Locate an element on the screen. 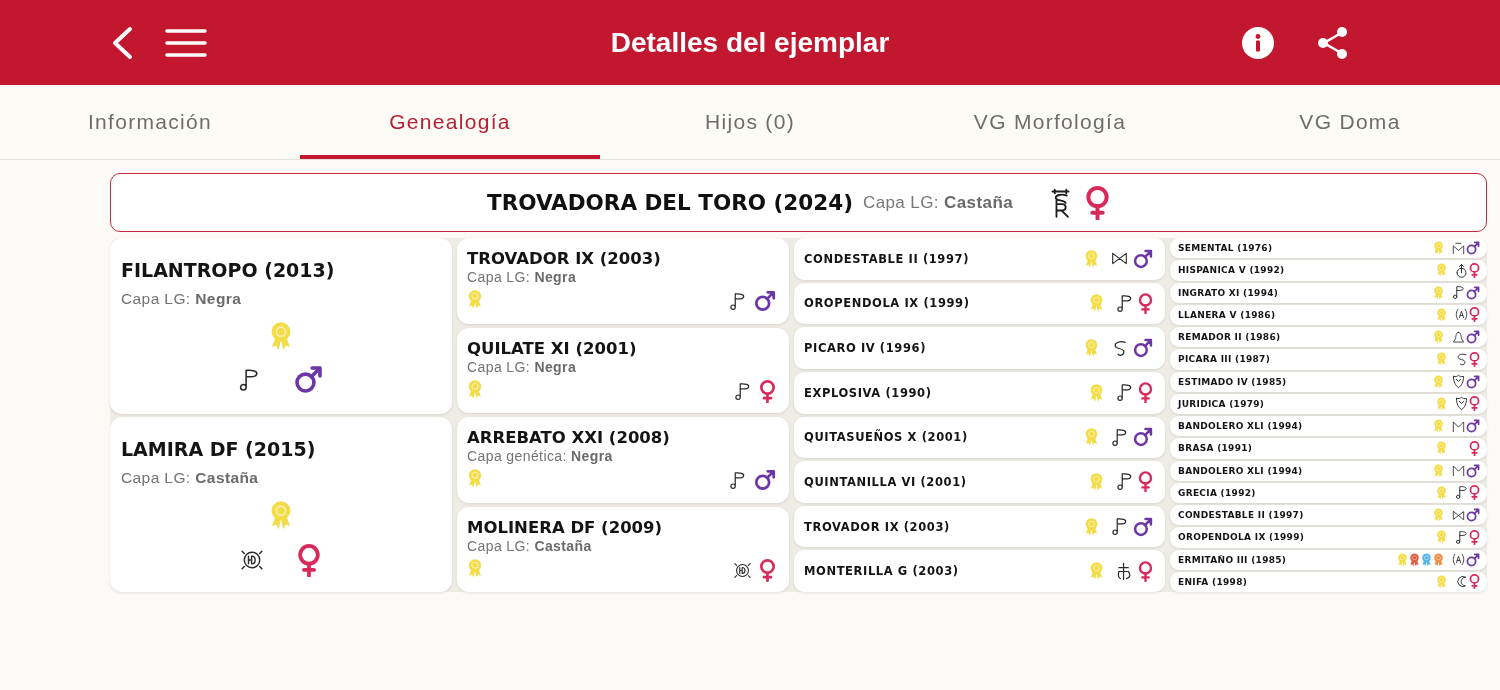  horse-card: ENIFA (1998) is located at coordinates (1328, 581).